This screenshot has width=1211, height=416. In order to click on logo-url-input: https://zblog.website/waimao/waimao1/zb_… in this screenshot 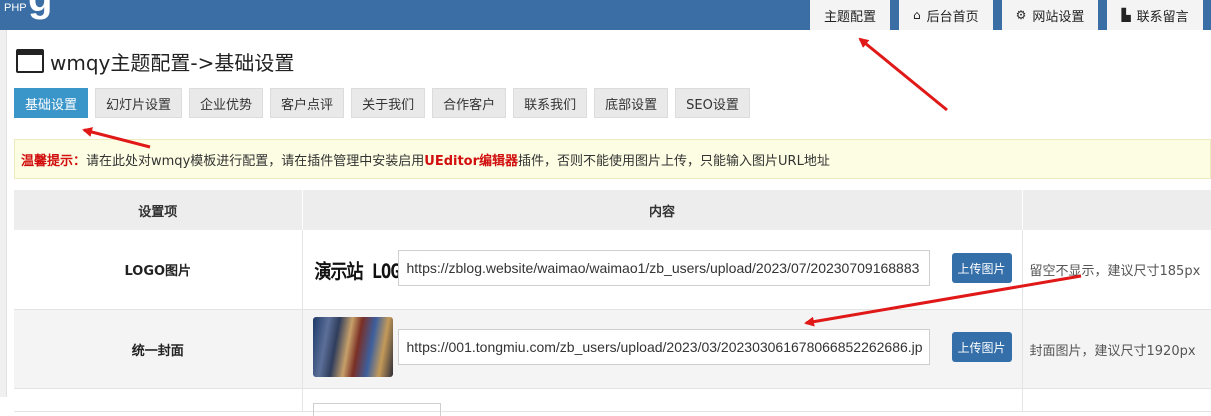, I will do `click(663, 268)`.